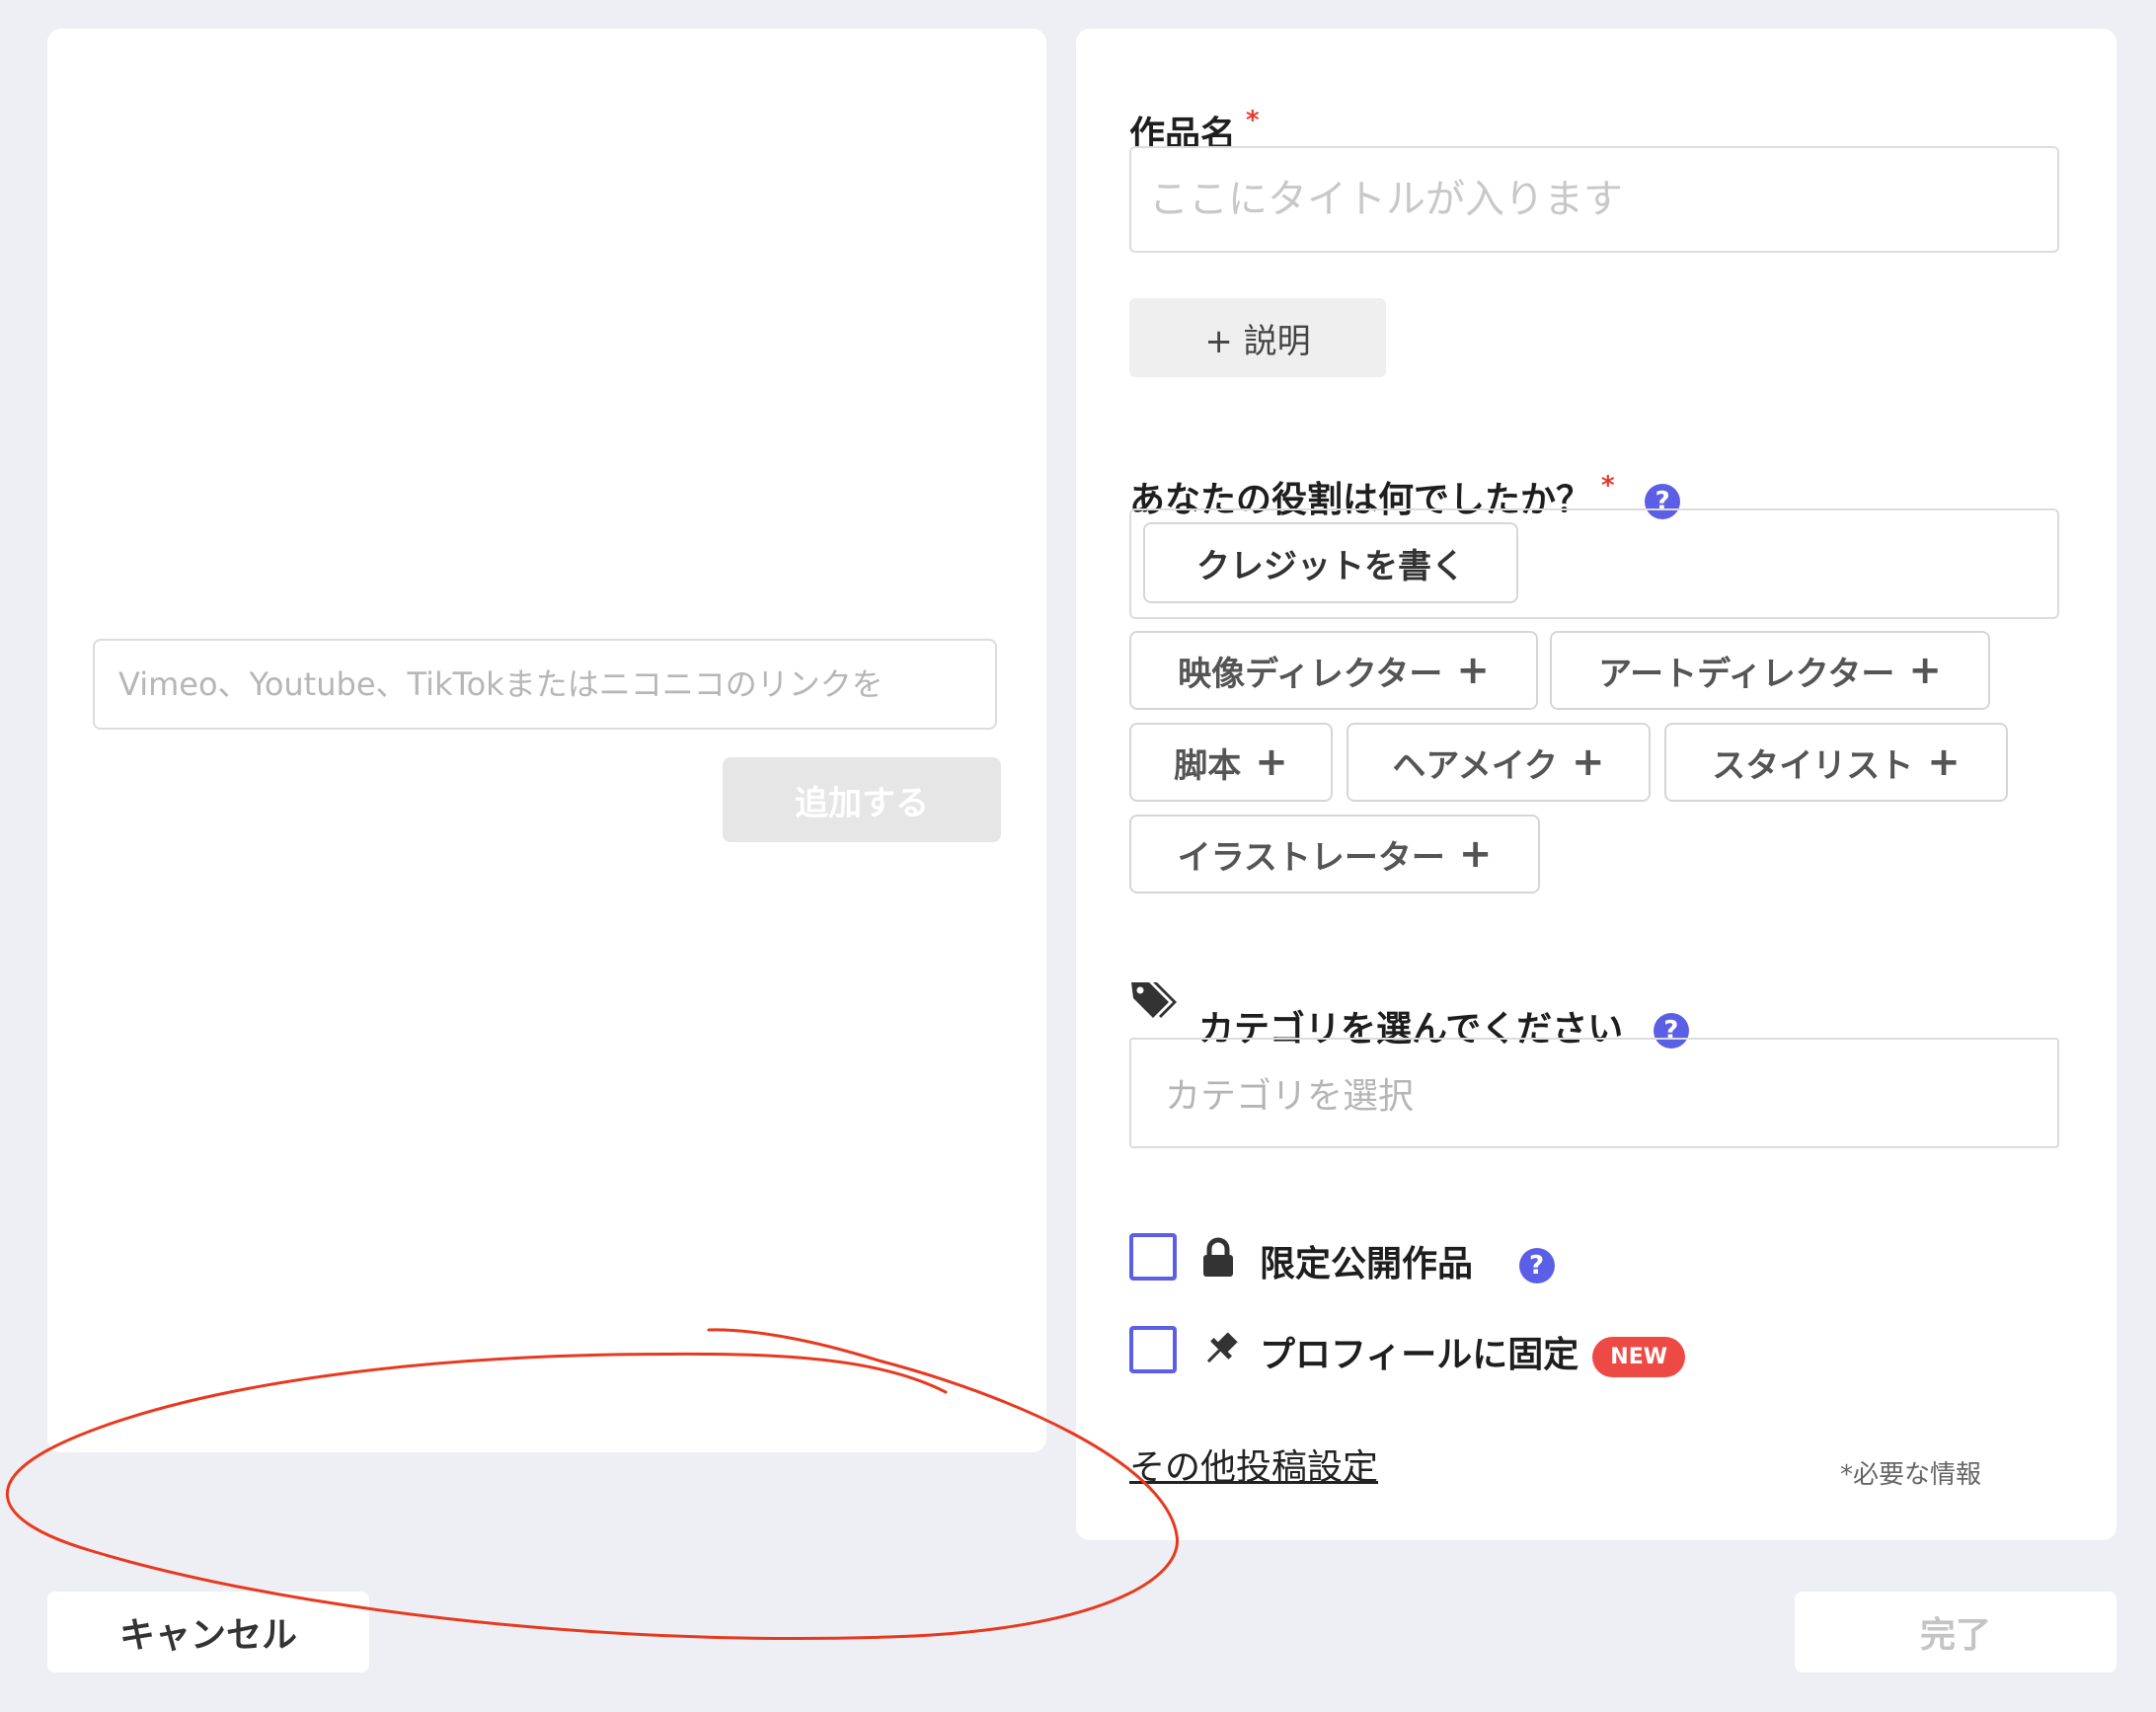 This screenshot has width=2156, height=1712. I want to click on help-icon: ?, so click(1536, 1266).